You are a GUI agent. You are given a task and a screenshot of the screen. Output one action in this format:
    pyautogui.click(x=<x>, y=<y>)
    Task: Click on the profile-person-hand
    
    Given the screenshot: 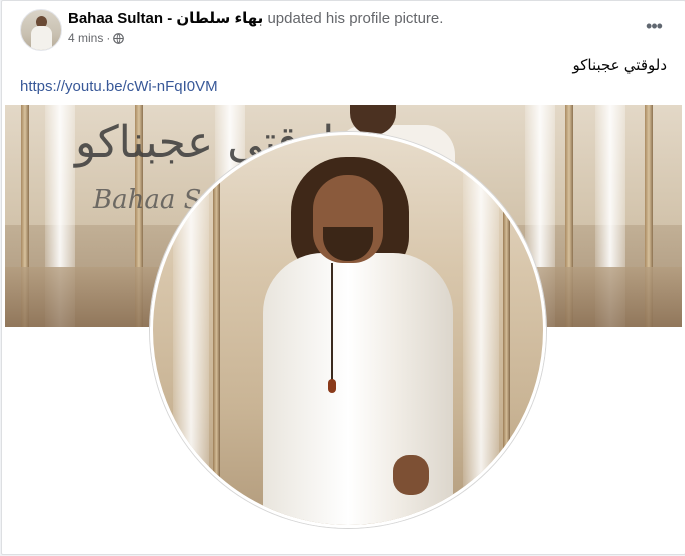 What is the action you would take?
    pyautogui.click(x=411, y=475)
    